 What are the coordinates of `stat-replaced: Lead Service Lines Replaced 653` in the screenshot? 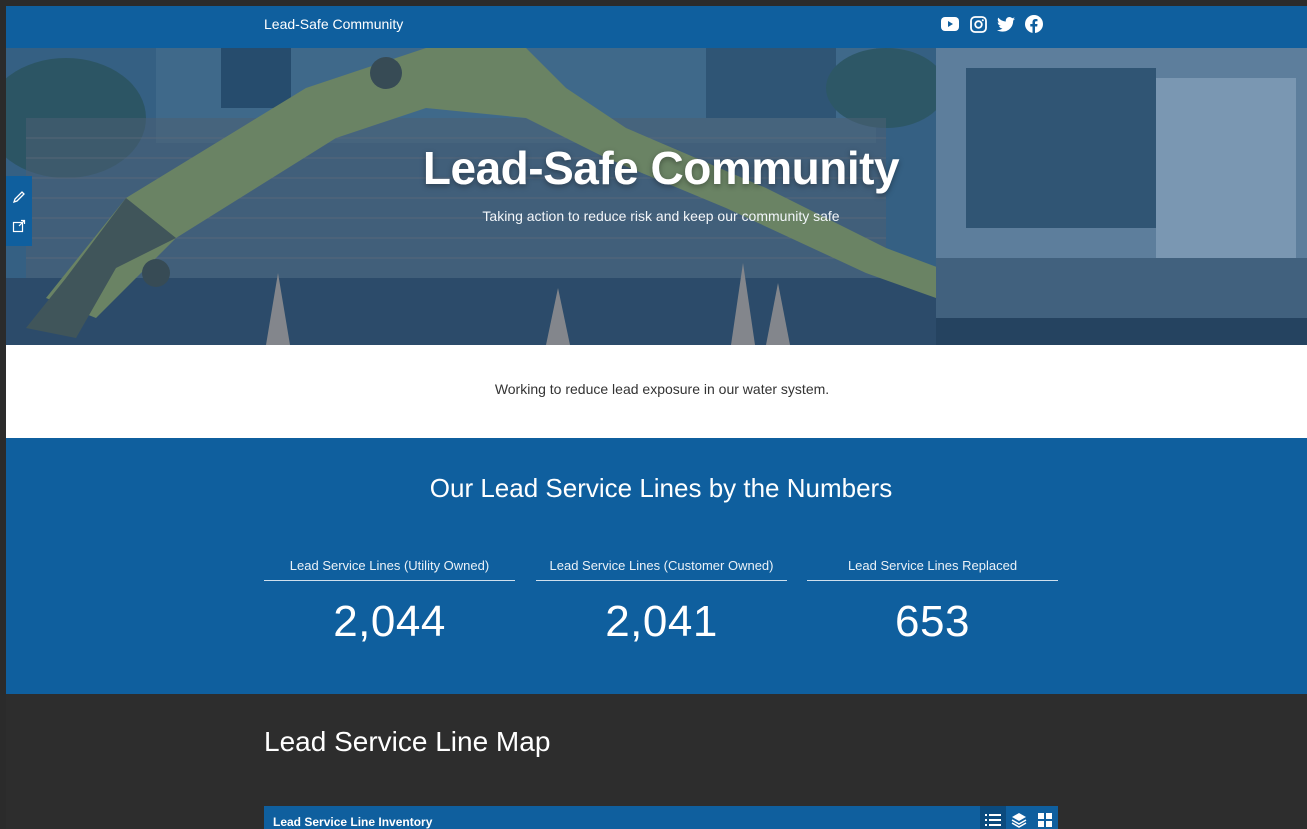 It's located at (932, 602).